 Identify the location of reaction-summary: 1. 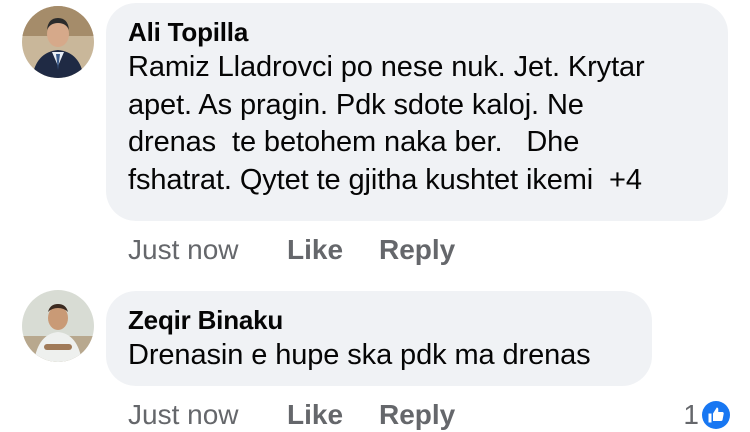
(706, 415).